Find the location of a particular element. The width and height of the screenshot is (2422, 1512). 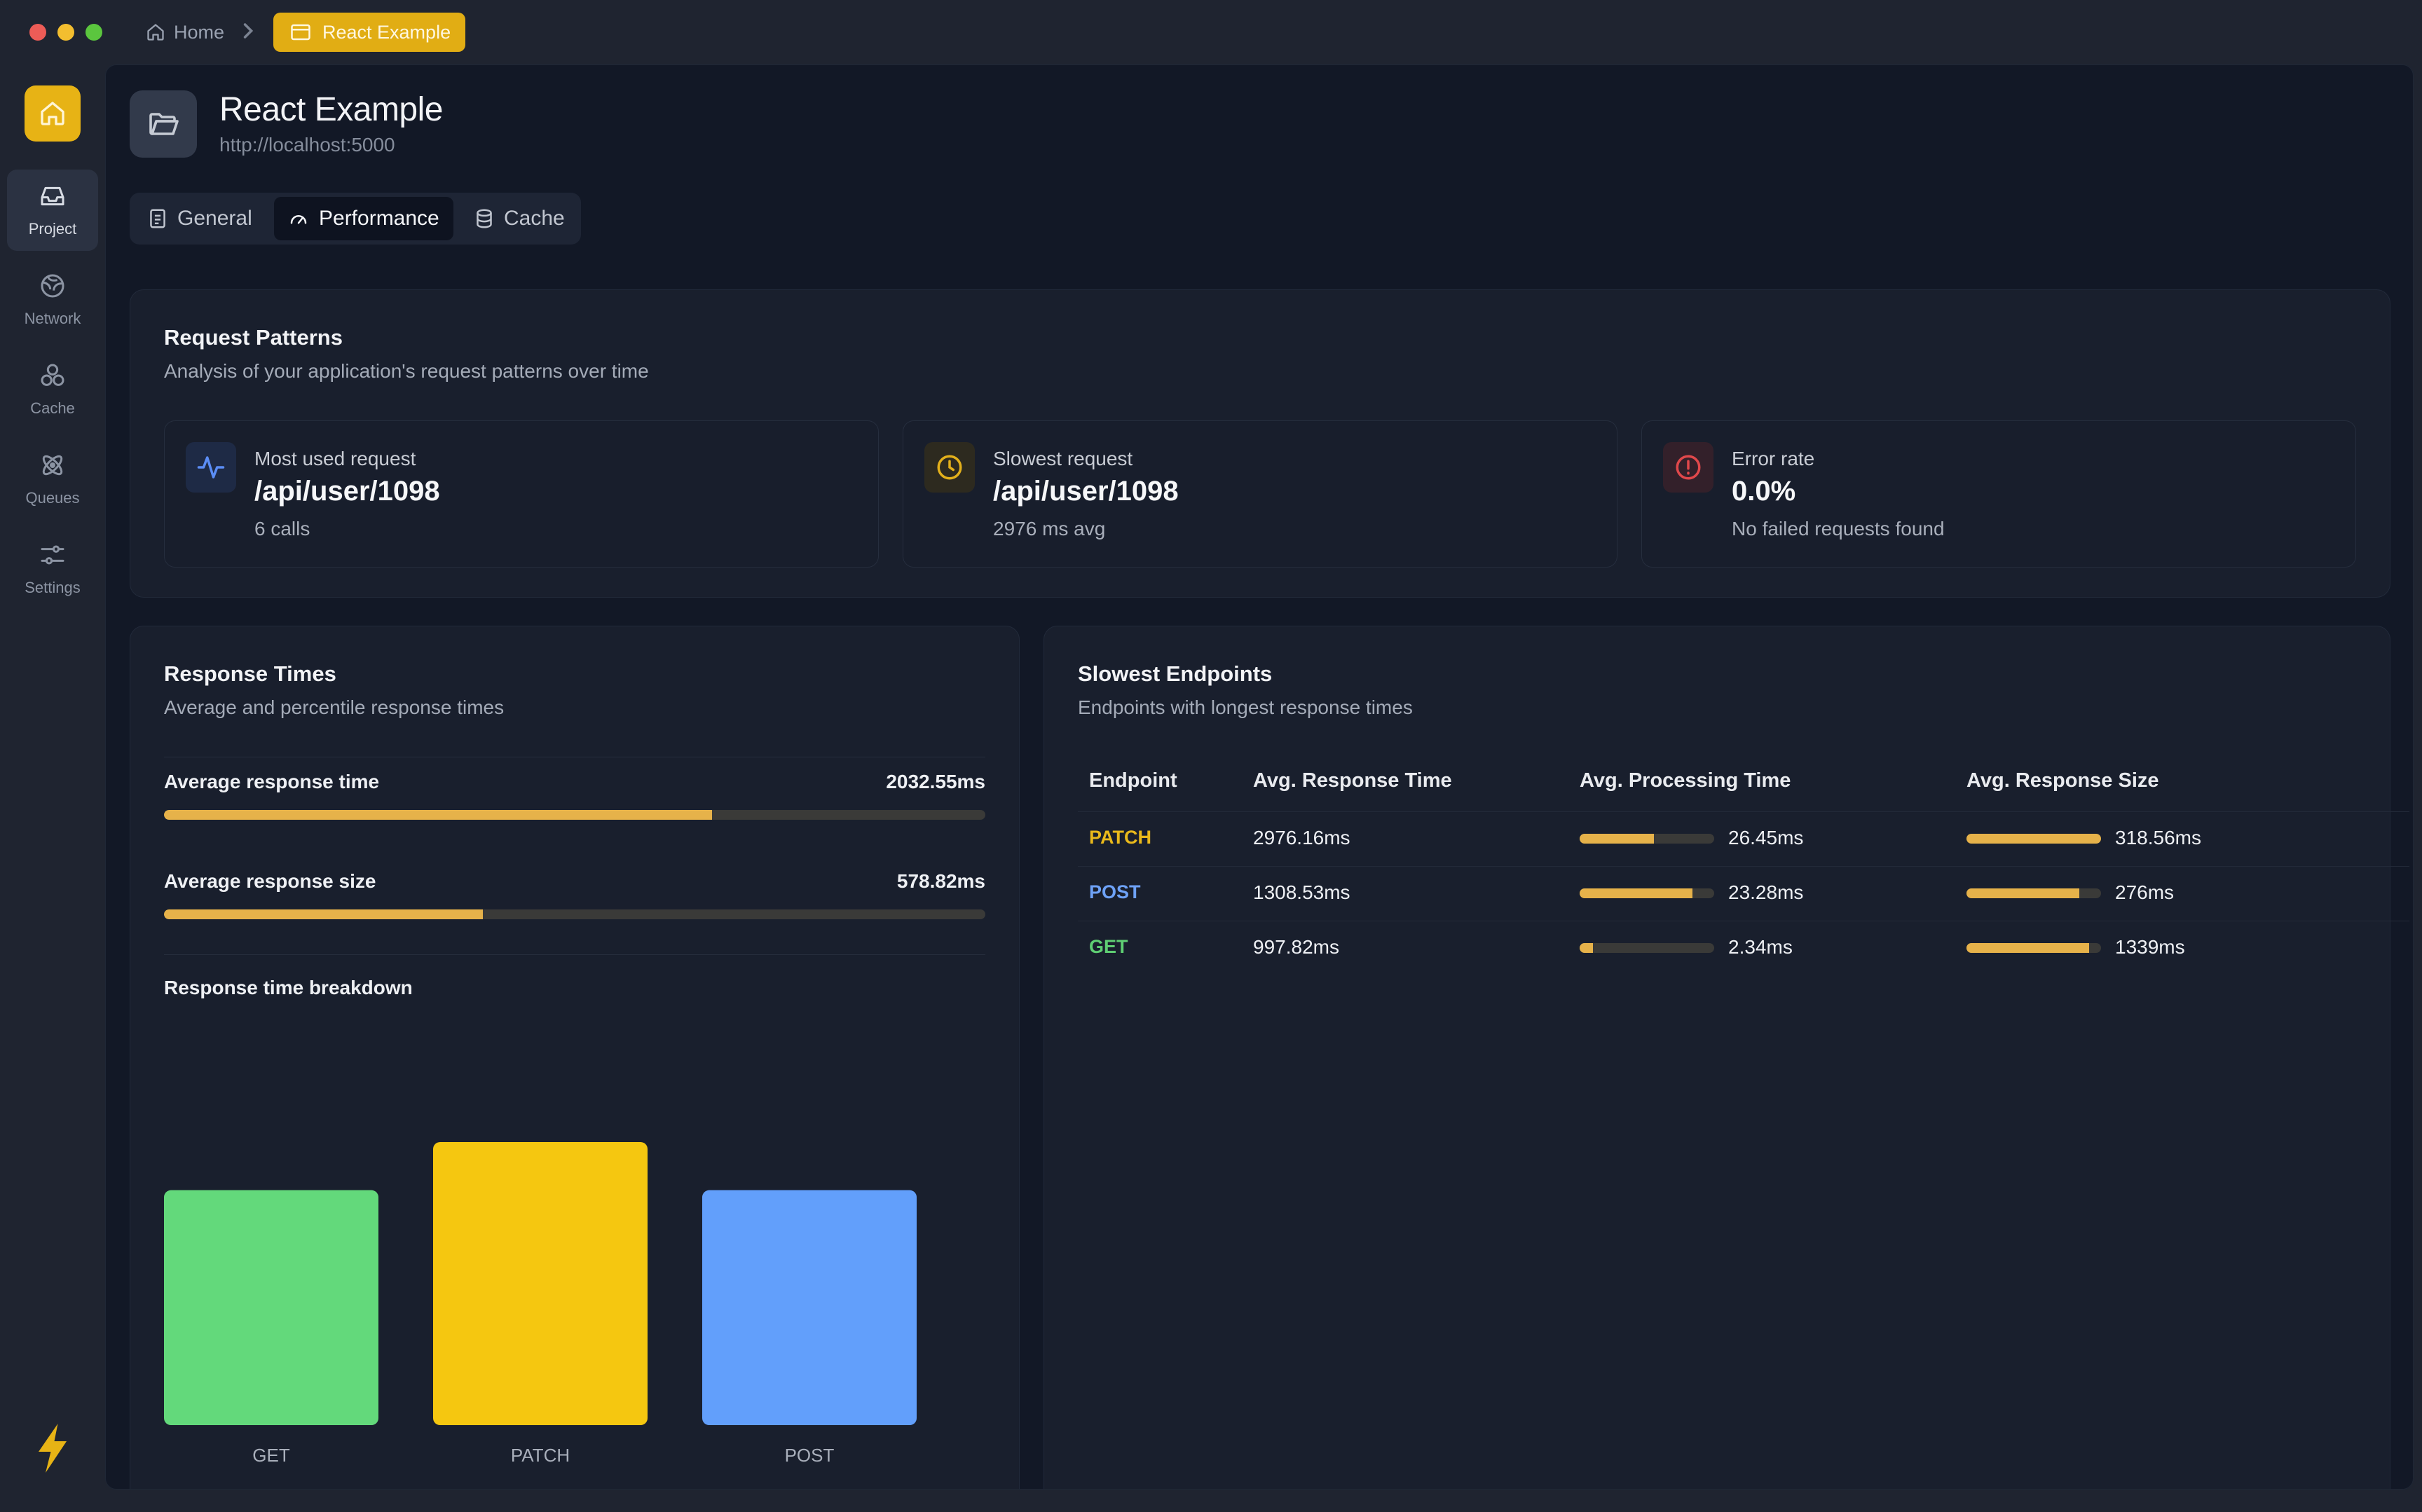

metric-label: Average response time is located at coordinates (272, 781).